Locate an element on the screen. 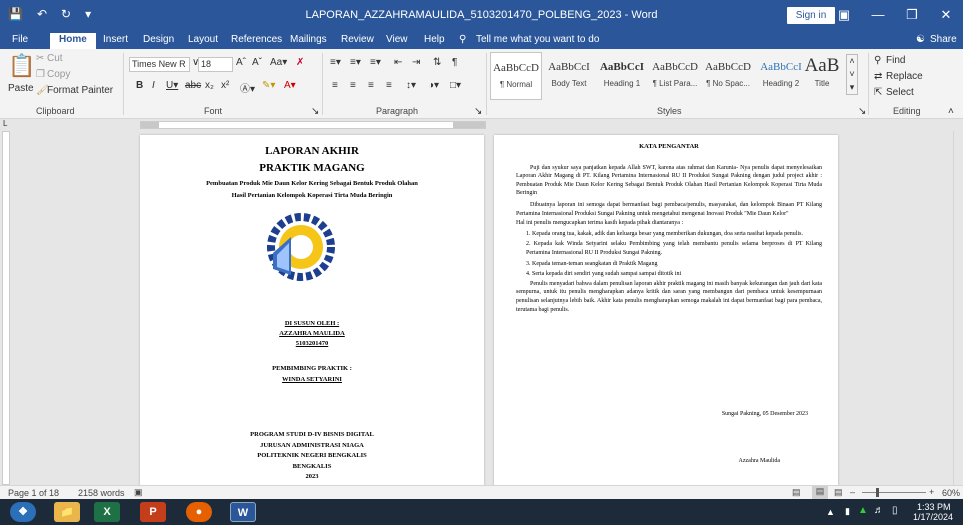  tab-design: Design is located at coordinates (158, 39).